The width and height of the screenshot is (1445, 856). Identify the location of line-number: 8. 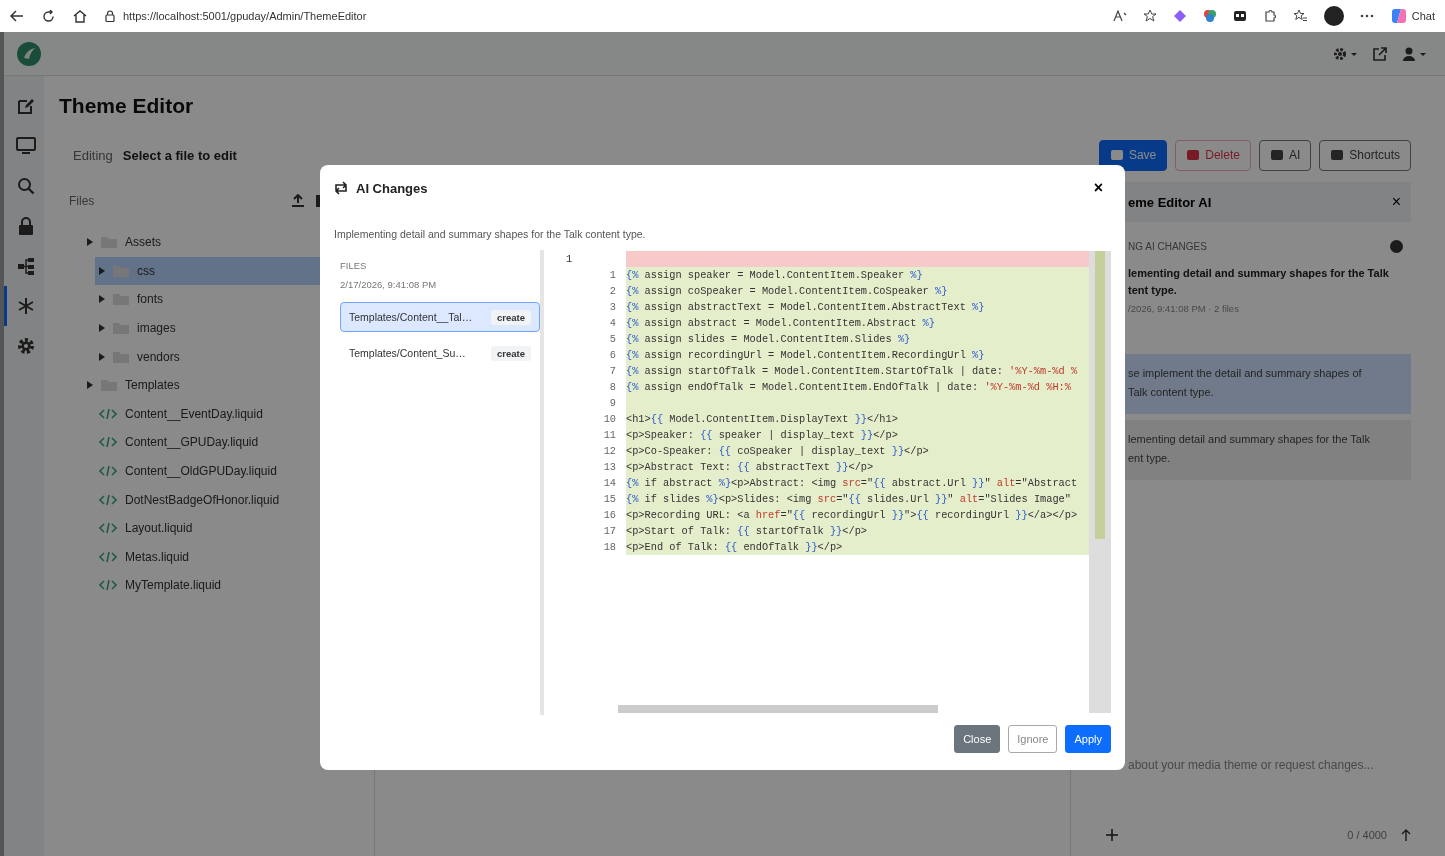
(612, 387).